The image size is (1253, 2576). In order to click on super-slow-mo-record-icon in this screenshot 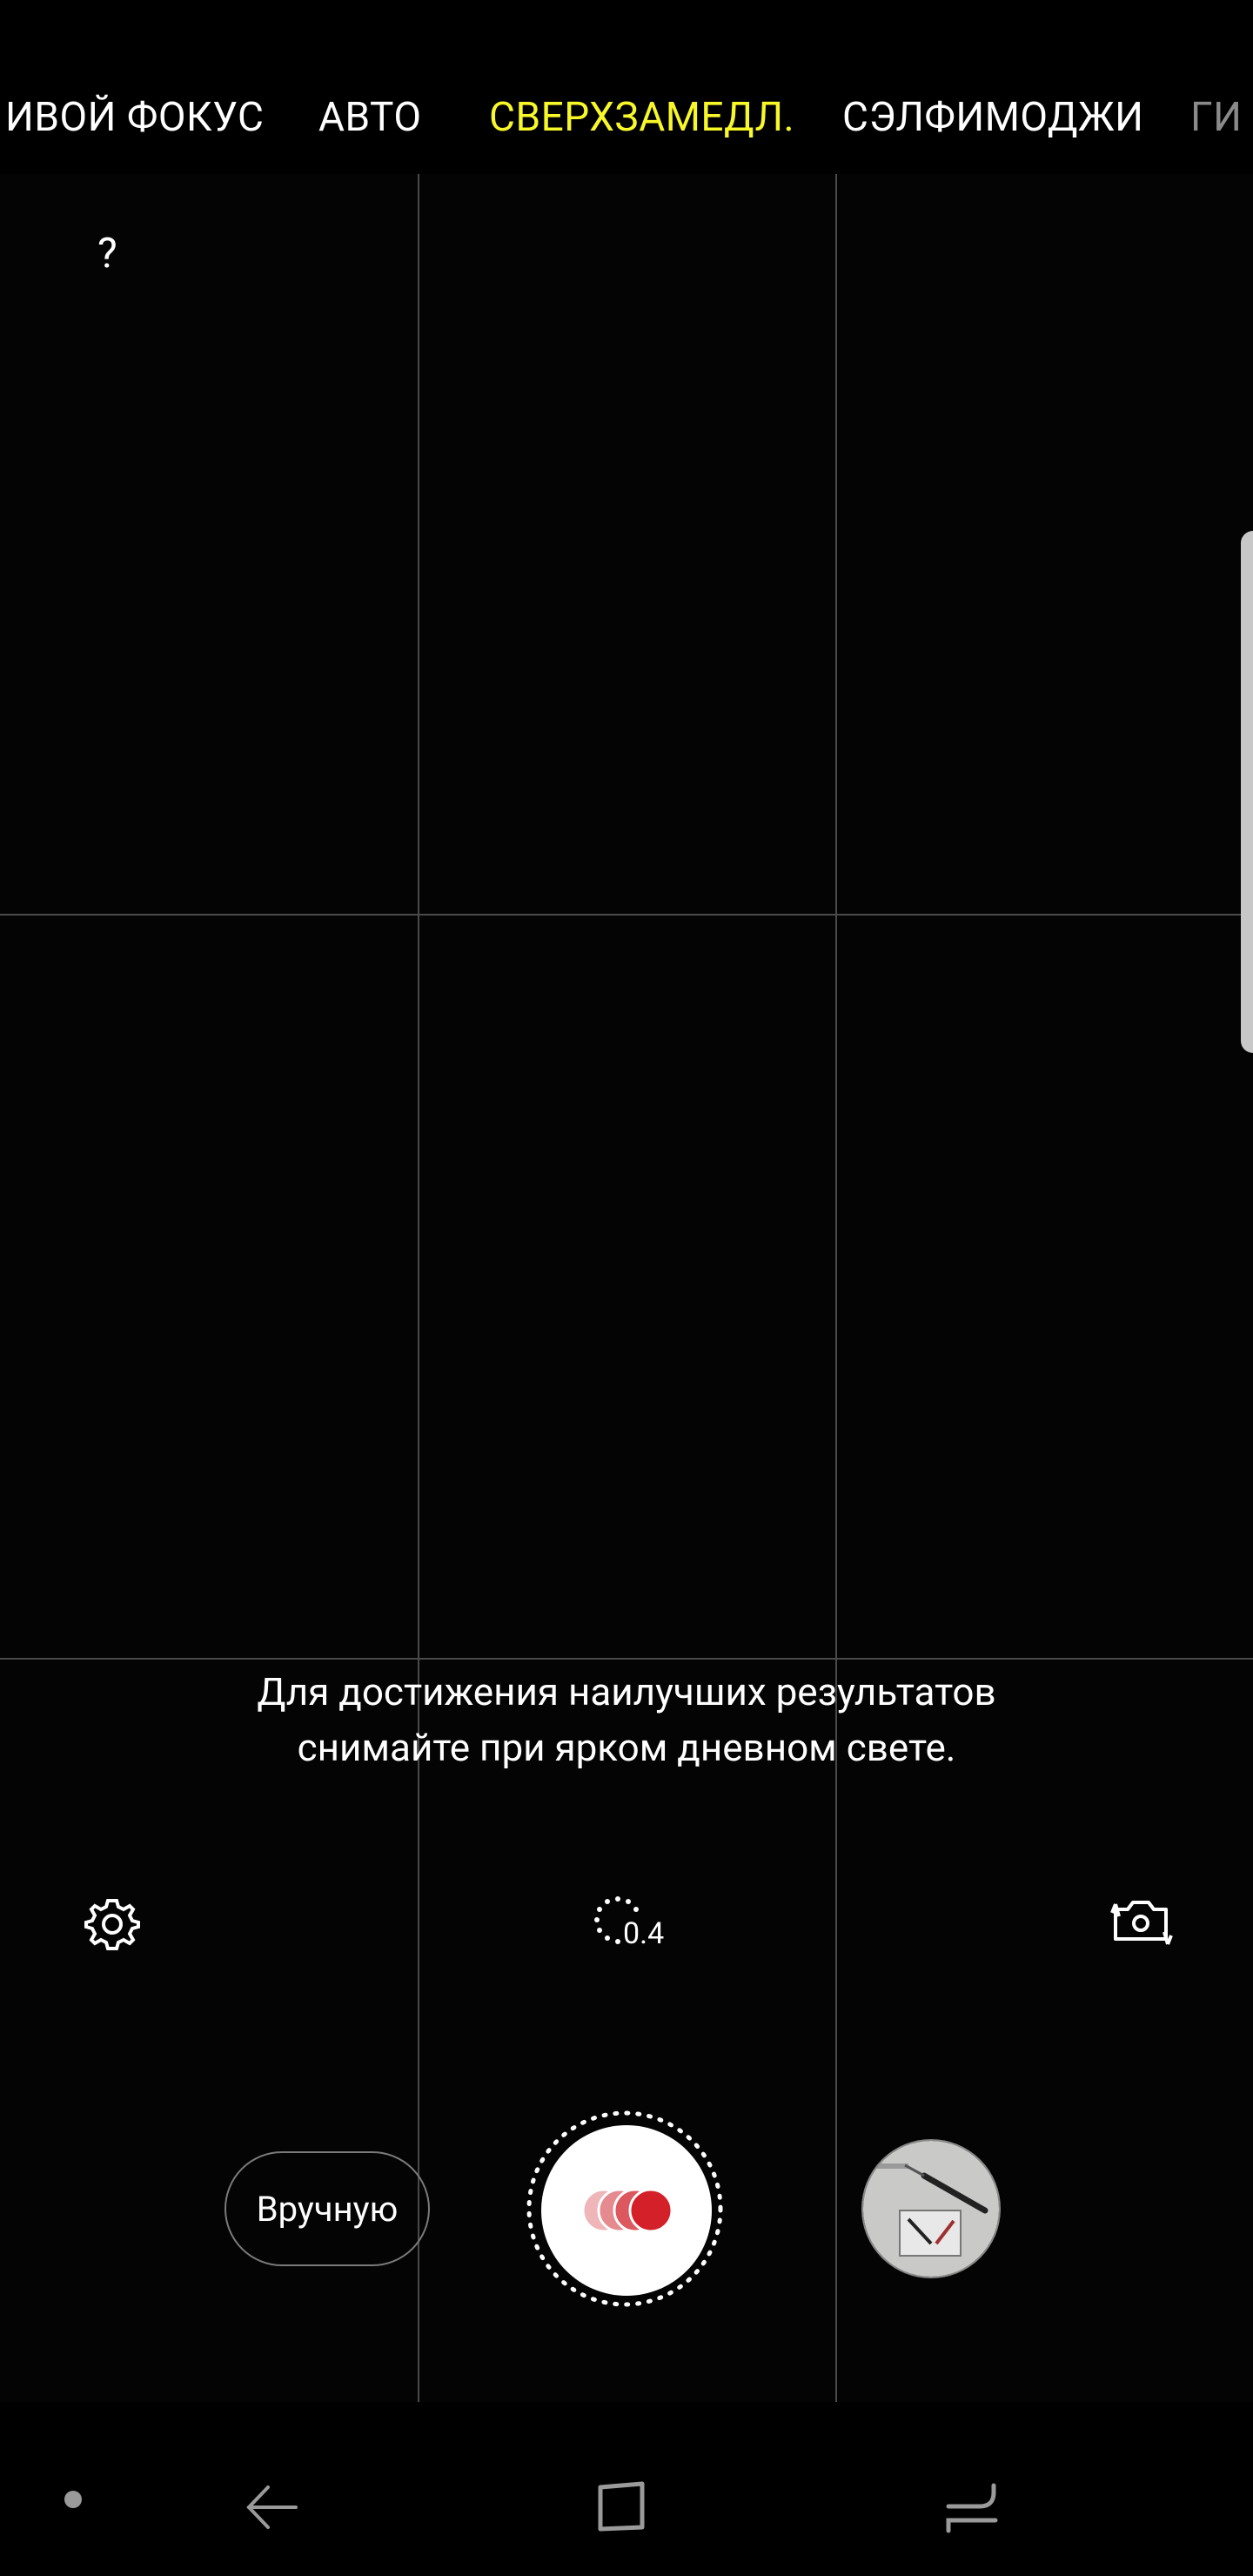, I will do `click(627, 2210)`.